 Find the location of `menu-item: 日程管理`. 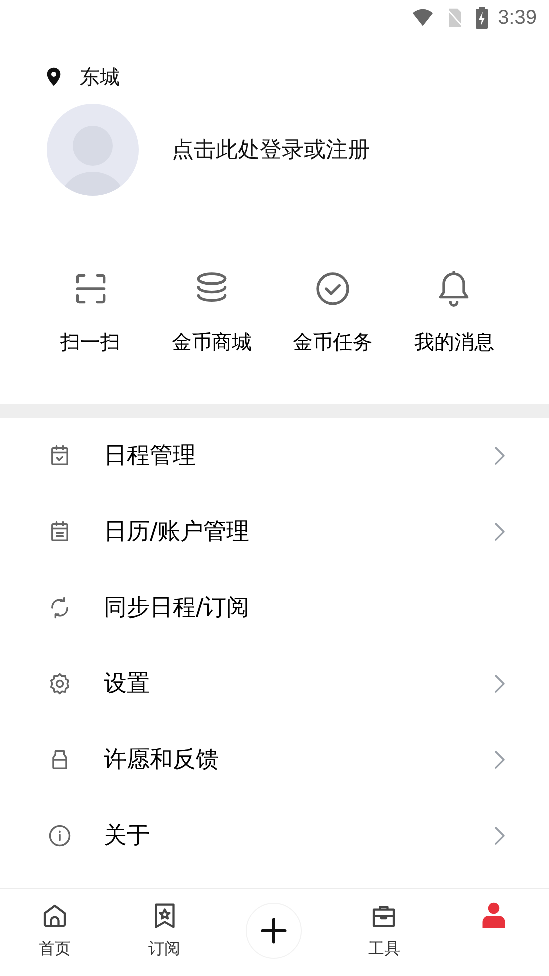

menu-item: 日程管理 is located at coordinates (274, 456).